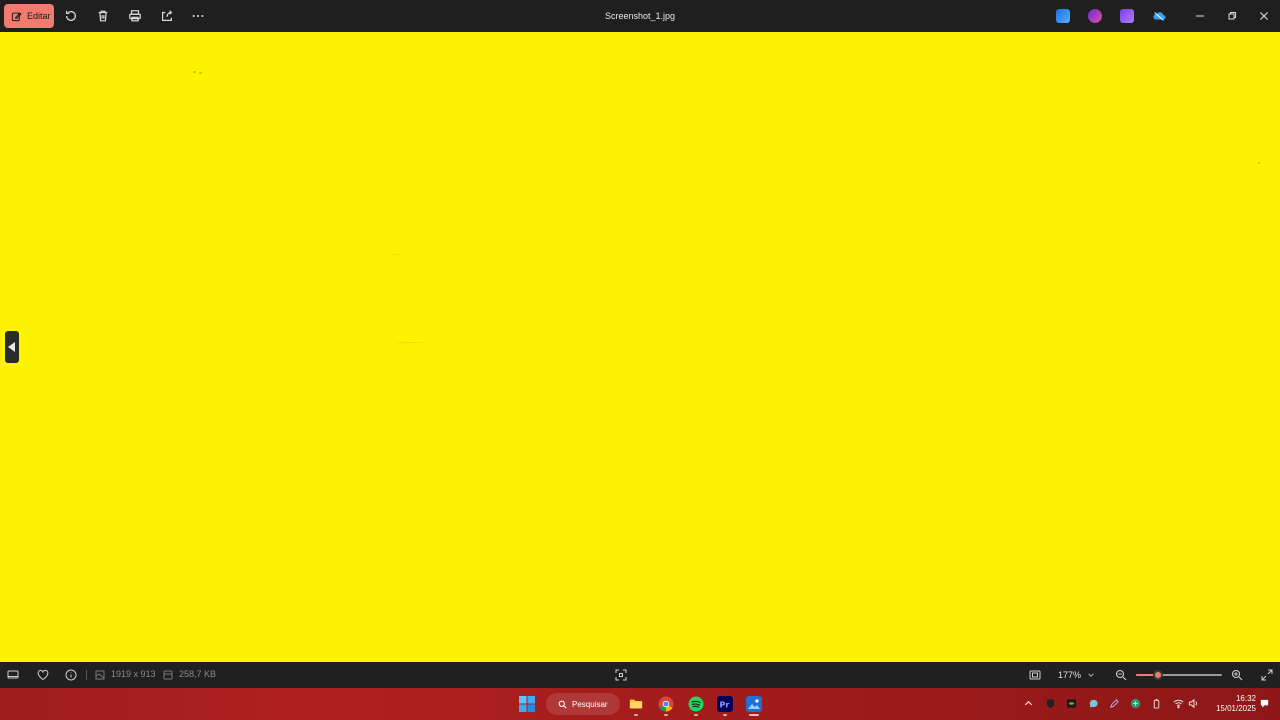 This screenshot has height=720, width=1280. I want to click on volume-icon, so click(1193, 703).